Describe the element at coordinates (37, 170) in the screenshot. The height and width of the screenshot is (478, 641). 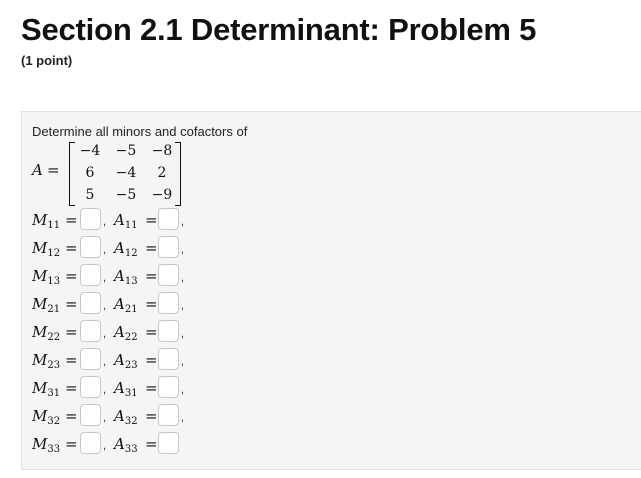
I see `matrix-name: A` at that location.